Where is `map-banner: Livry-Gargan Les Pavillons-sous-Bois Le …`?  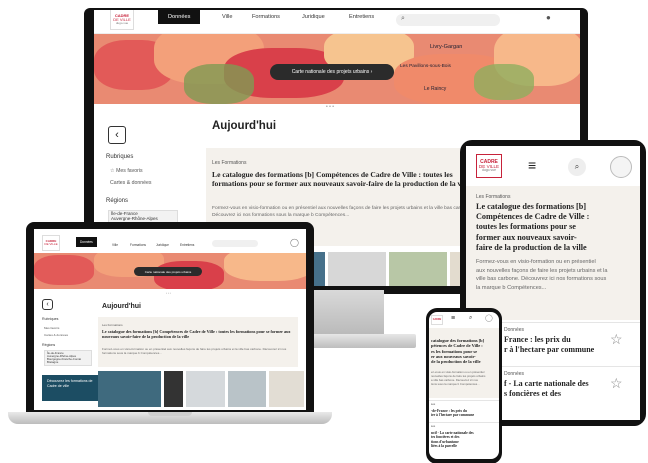
map-banner: Livry-Gargan Les Pavillons-sous-Bois Le … is located at coordinates (337, 69).